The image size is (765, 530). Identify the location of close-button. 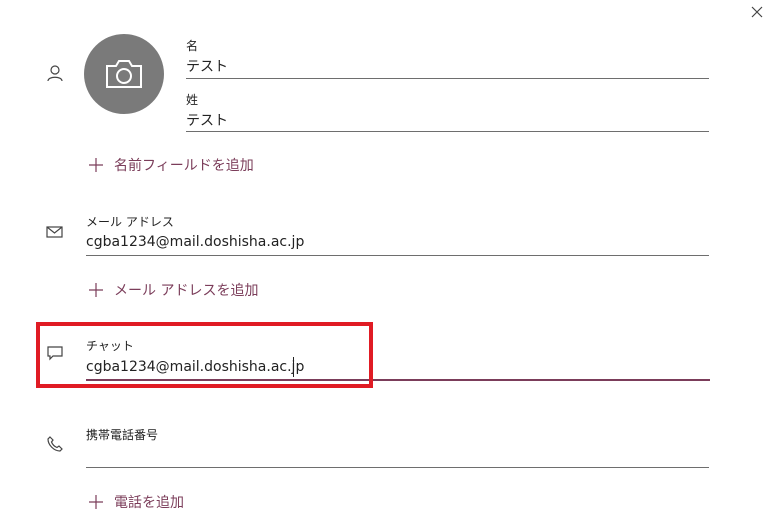
(757, 12).